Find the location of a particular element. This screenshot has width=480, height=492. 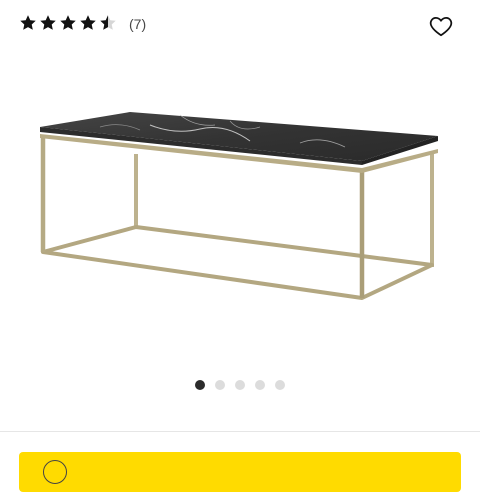

star-rating: (7) is located at coordinates (82, 24).